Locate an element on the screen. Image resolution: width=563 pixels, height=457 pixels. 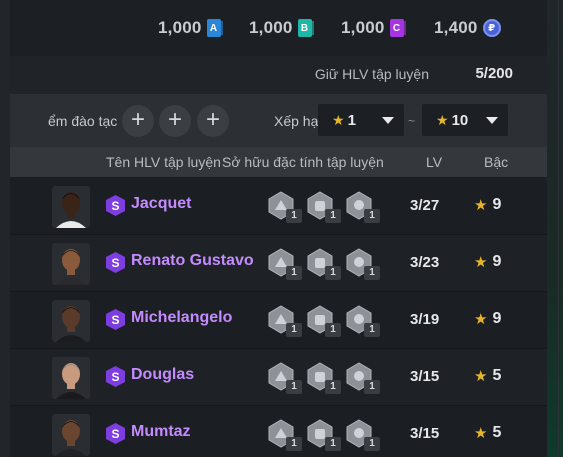
add-trait-filter-2-button: + is located at coordinates (175, 121).